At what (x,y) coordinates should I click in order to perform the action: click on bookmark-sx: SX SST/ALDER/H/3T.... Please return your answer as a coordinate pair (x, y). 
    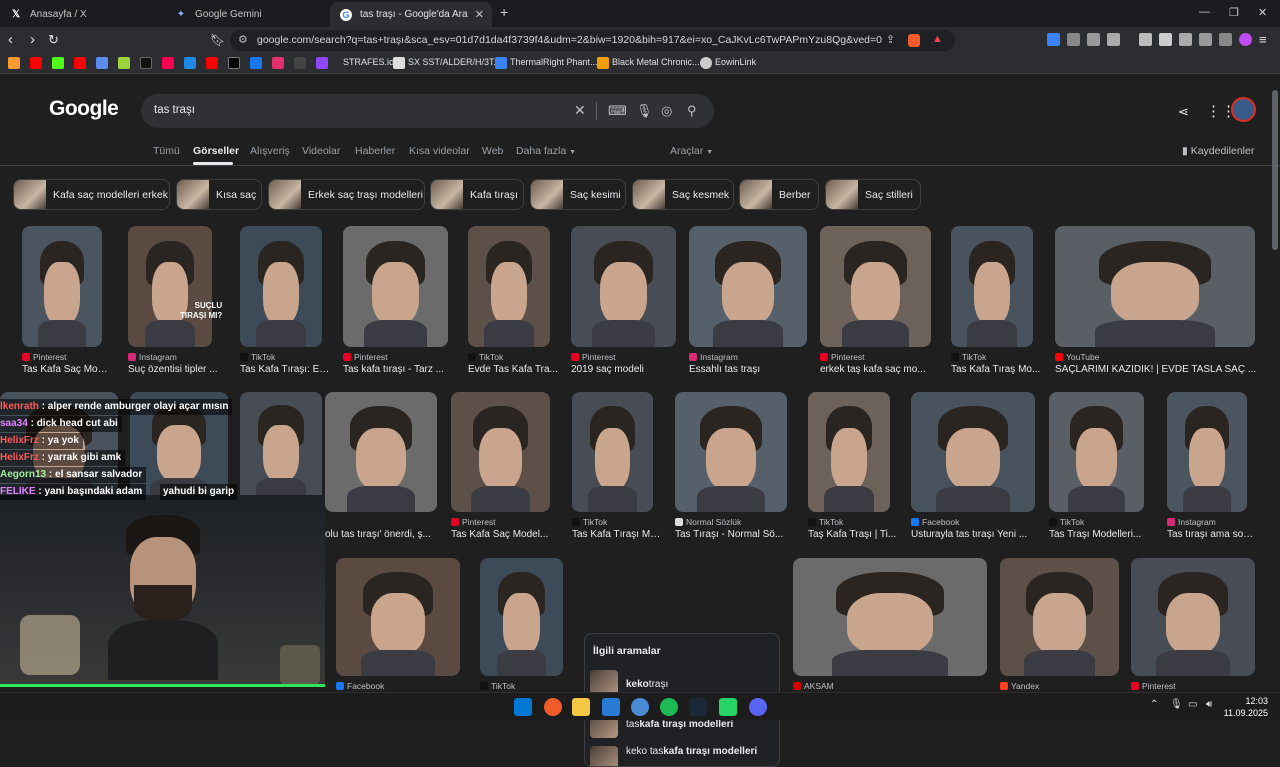
    Looking at the image, I should click on (454, 62).